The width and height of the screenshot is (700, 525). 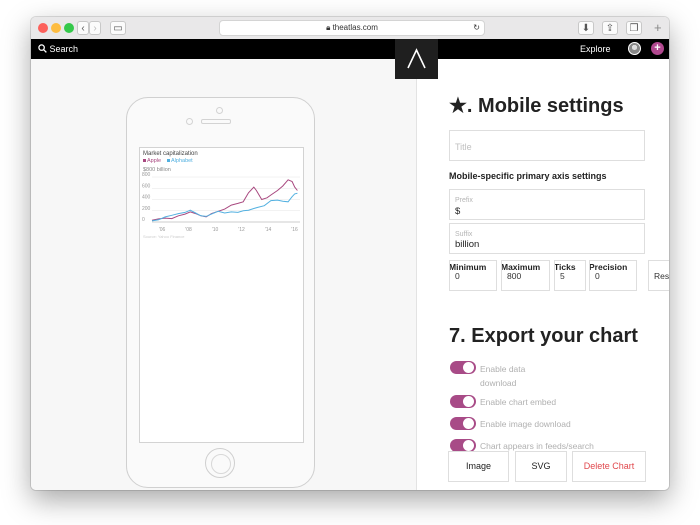 I want to click on reset-button: Reset, so click(x=658, y=275).